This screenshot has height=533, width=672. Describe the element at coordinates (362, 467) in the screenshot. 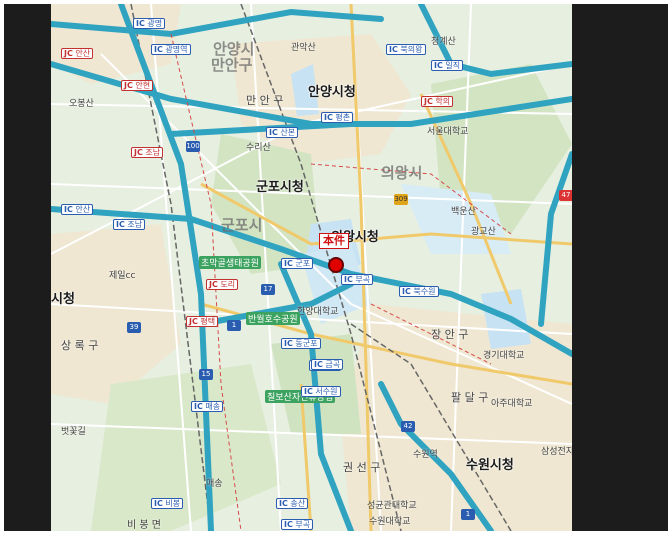

I see `district-label: 권 선 구` at that location.